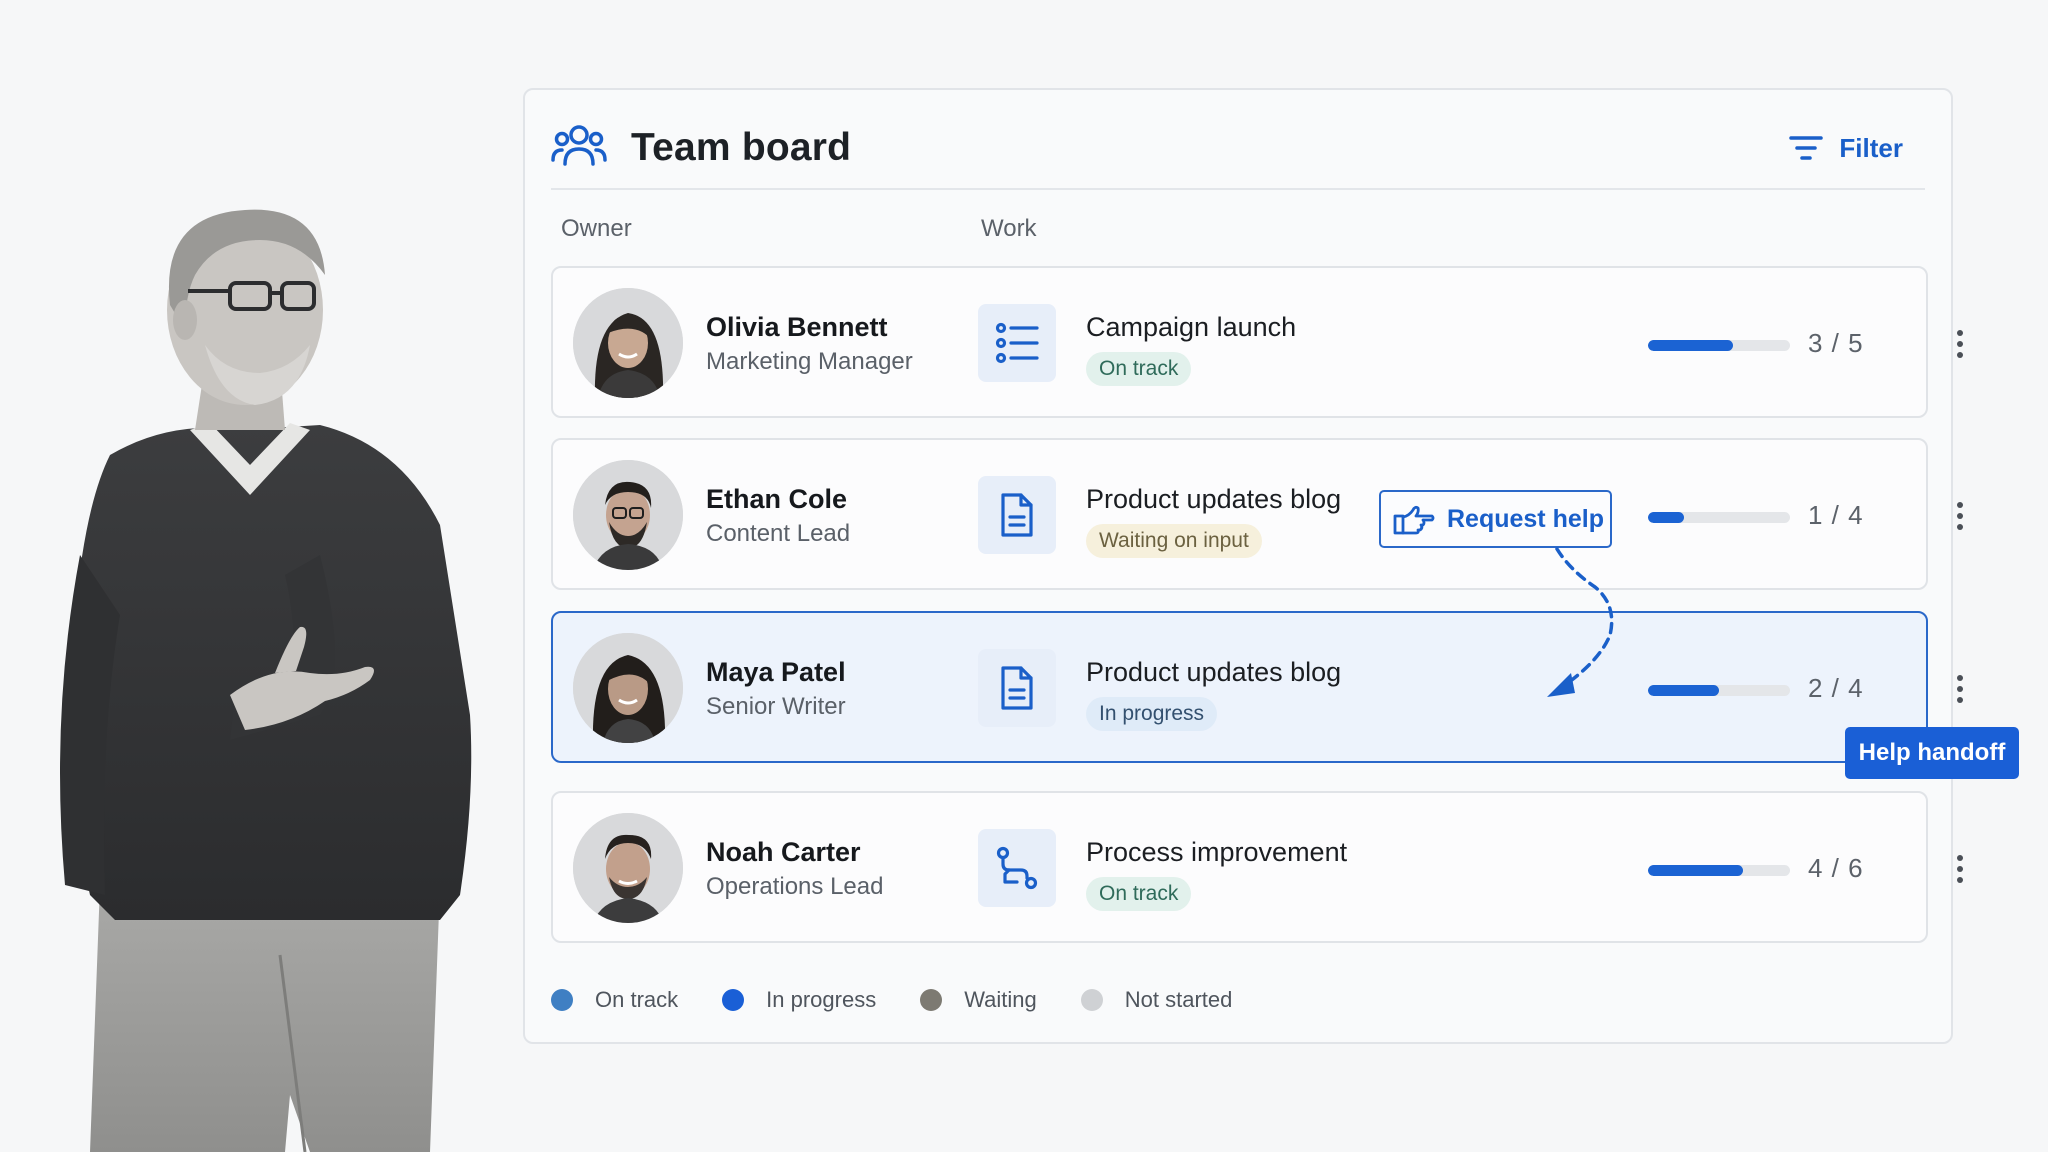 The height and width of the screenshot is (1152, 2048). I want to click on filter-label: Filter, so click(1871, 147).